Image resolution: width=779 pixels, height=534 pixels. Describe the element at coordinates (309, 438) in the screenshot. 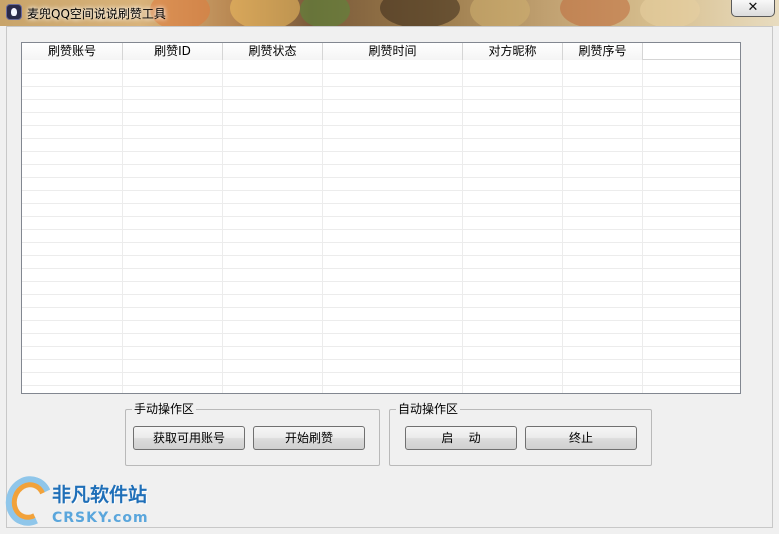

I see `start-like-button: 开始刷赞` at that location.